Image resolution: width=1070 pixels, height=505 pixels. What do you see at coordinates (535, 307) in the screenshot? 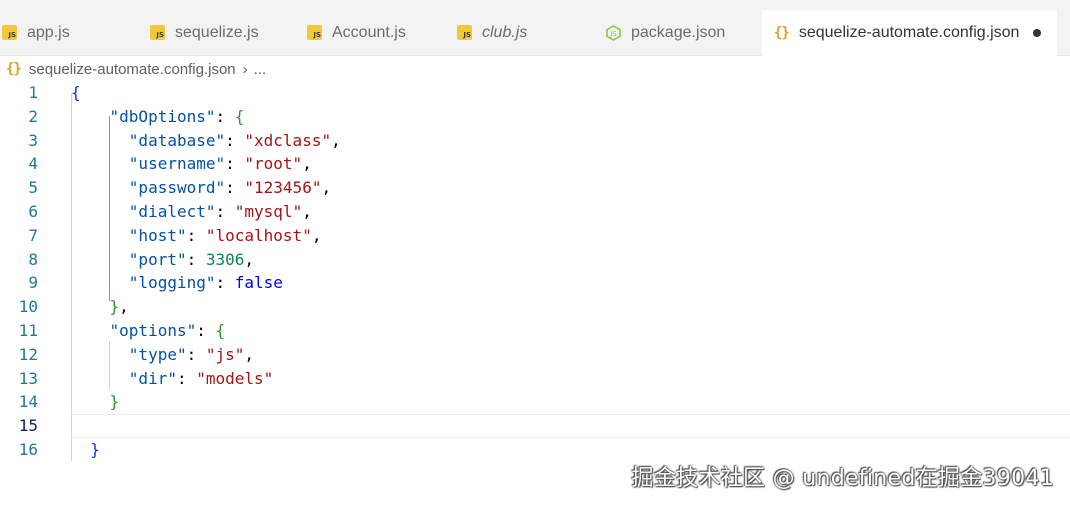
I see `code-line: 10 },` at bounding box center [535, 307].